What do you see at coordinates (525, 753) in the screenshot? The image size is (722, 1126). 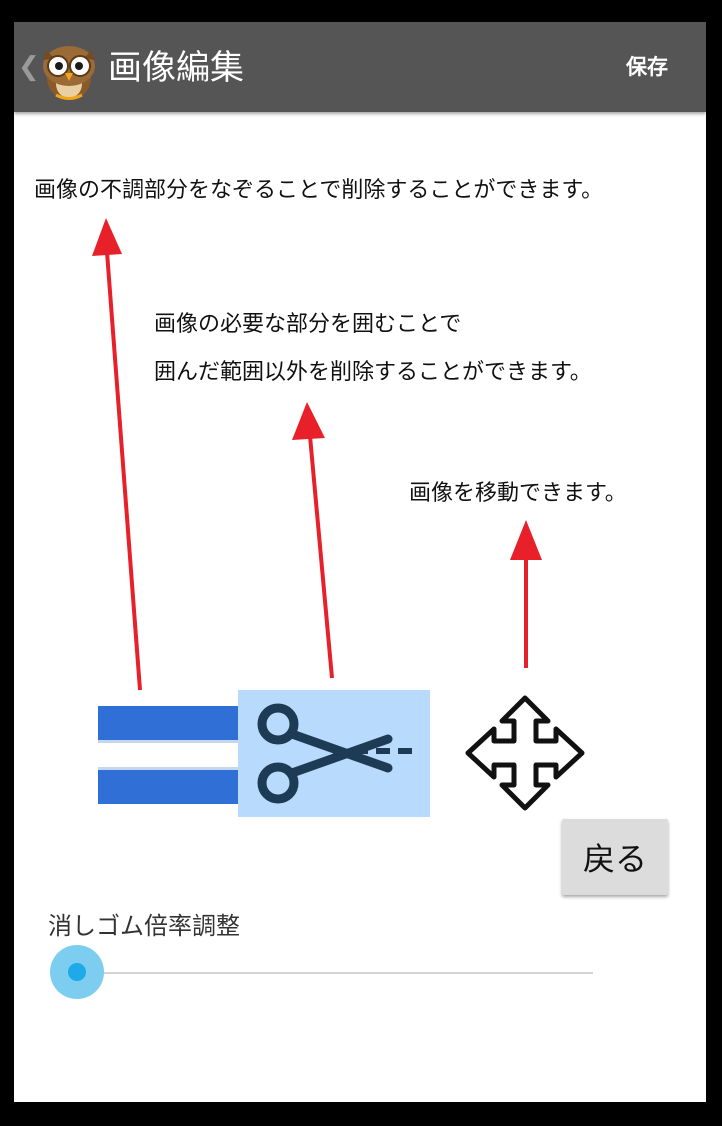 I see `move-arrows-icon` at bounding box center [525, 753].